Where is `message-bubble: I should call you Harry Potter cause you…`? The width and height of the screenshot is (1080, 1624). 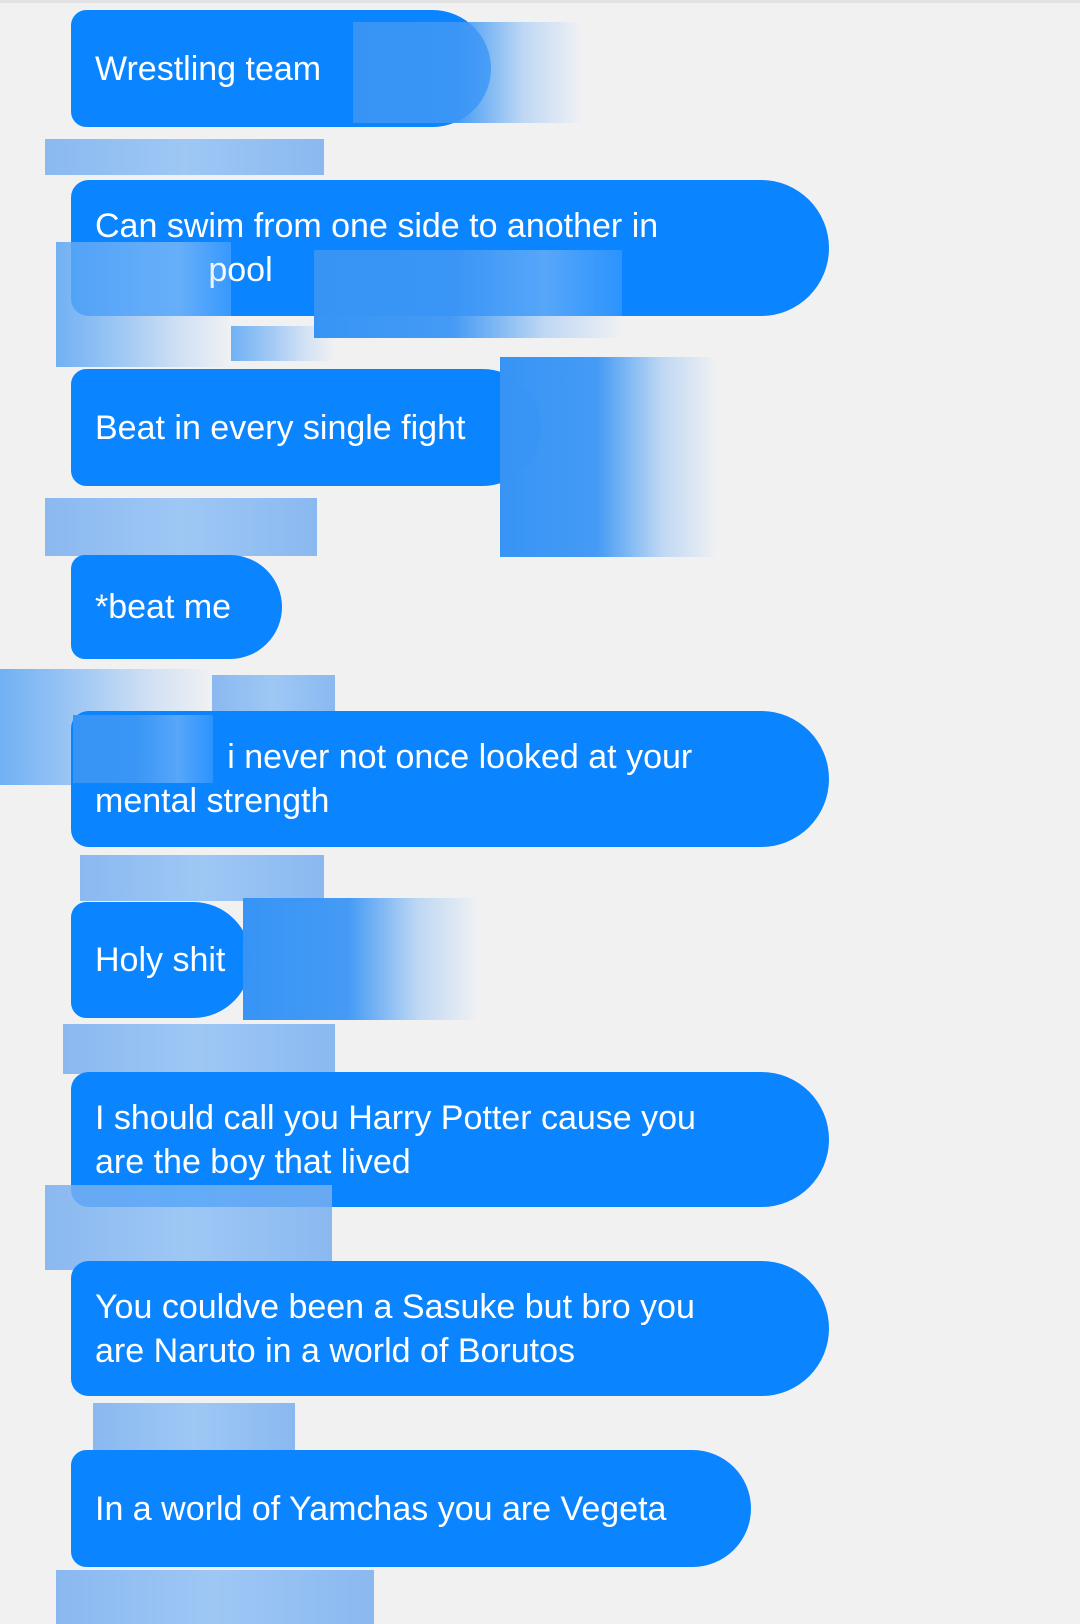
message-bubble: I should call you Harry Potter cause you… is located at coordinates (450, 1139).